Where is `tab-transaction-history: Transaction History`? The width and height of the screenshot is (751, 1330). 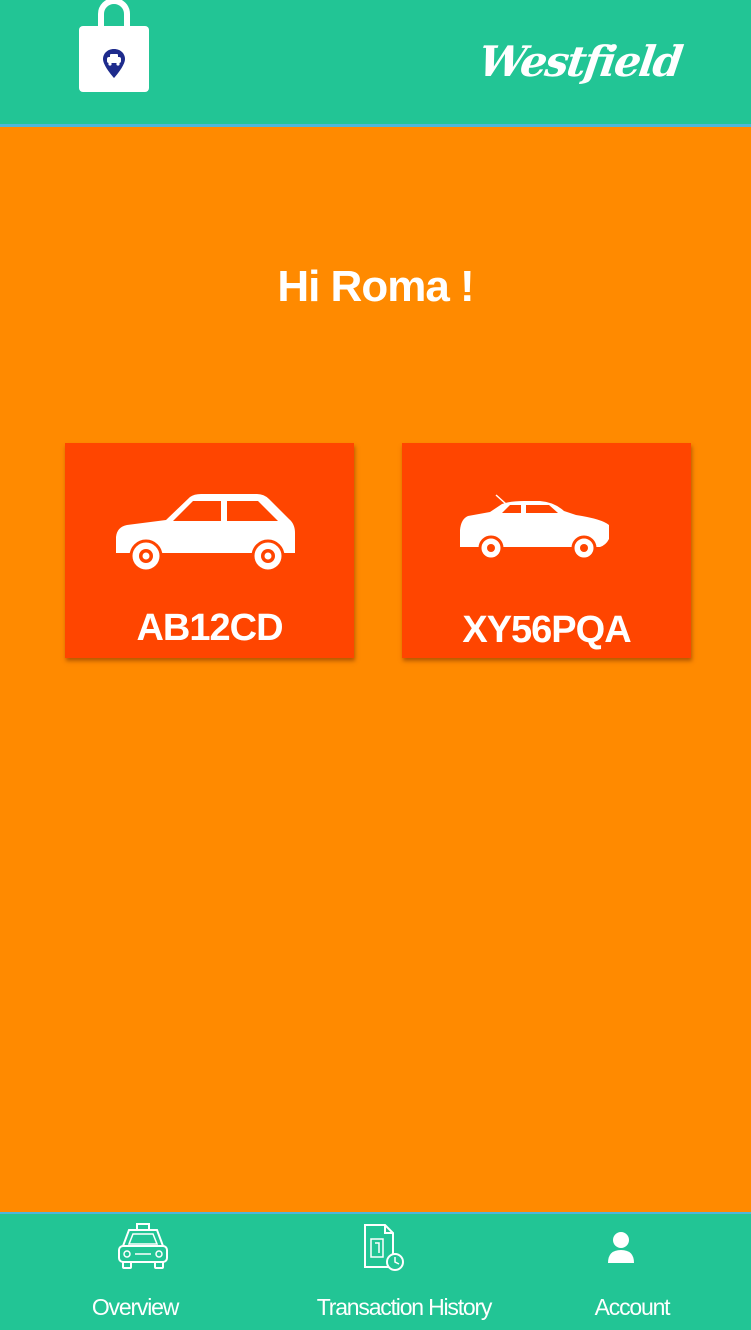 tab-transaction-history: Transaction History is located at coordinates (404, 1272).